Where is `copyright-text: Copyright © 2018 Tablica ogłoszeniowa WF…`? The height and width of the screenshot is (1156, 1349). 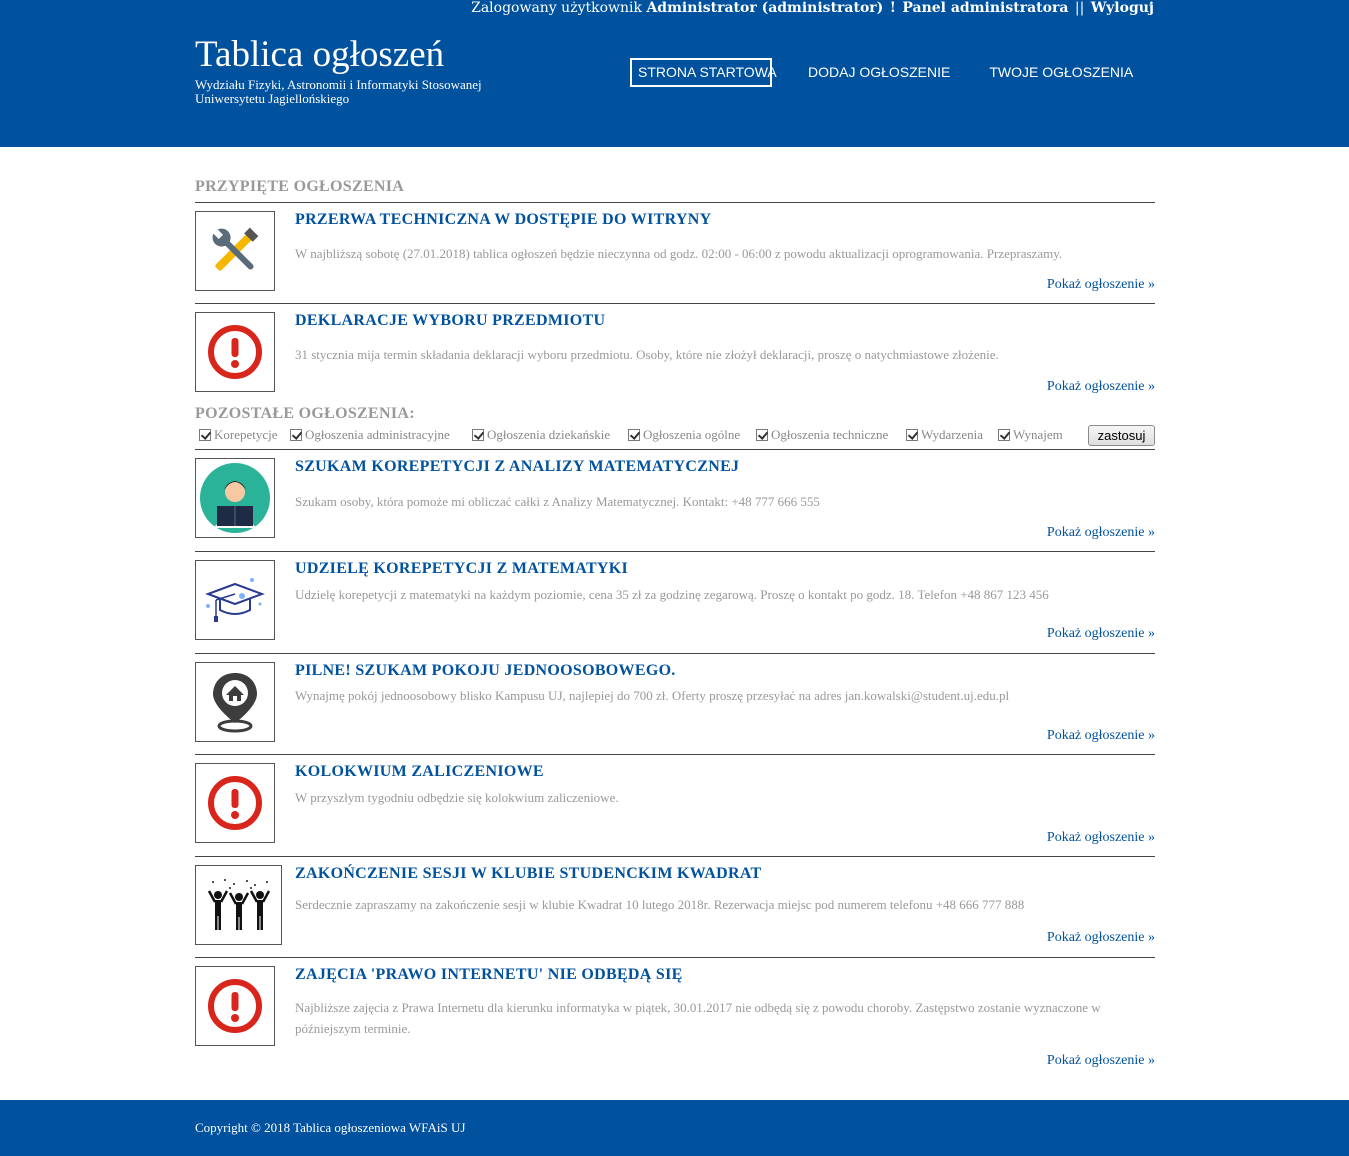 copyright-text: Copyright © 2018 Tablica ogłoszeniowa WF… is located at coordinates (330, 1127).